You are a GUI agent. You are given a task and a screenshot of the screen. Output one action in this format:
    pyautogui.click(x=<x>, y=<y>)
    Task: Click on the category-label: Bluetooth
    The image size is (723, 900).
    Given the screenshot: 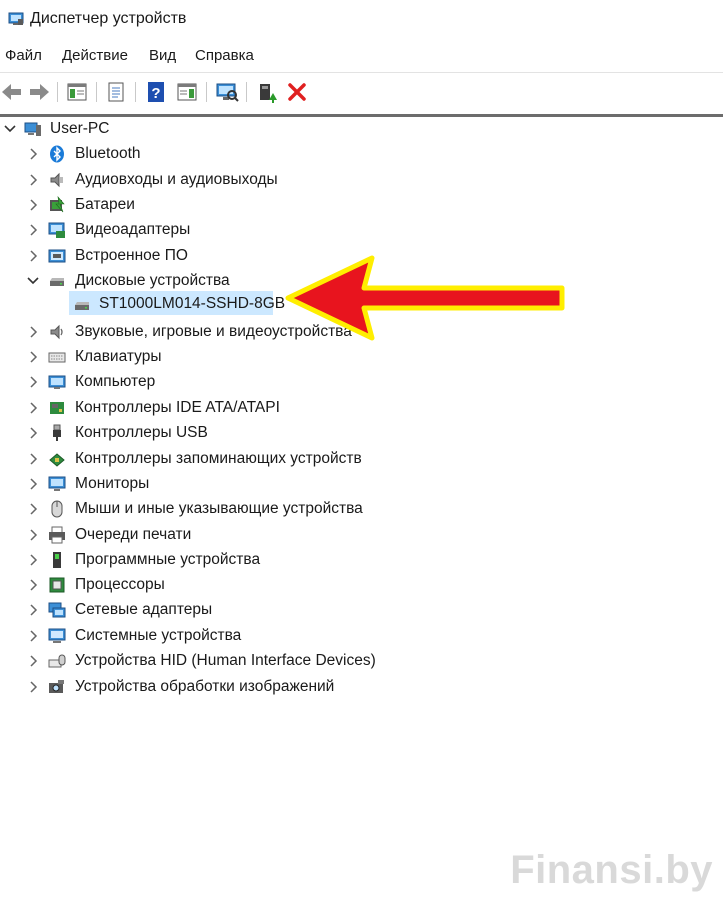 What is the action you would take?
    pyautogui.click(x=108, y=153)
    